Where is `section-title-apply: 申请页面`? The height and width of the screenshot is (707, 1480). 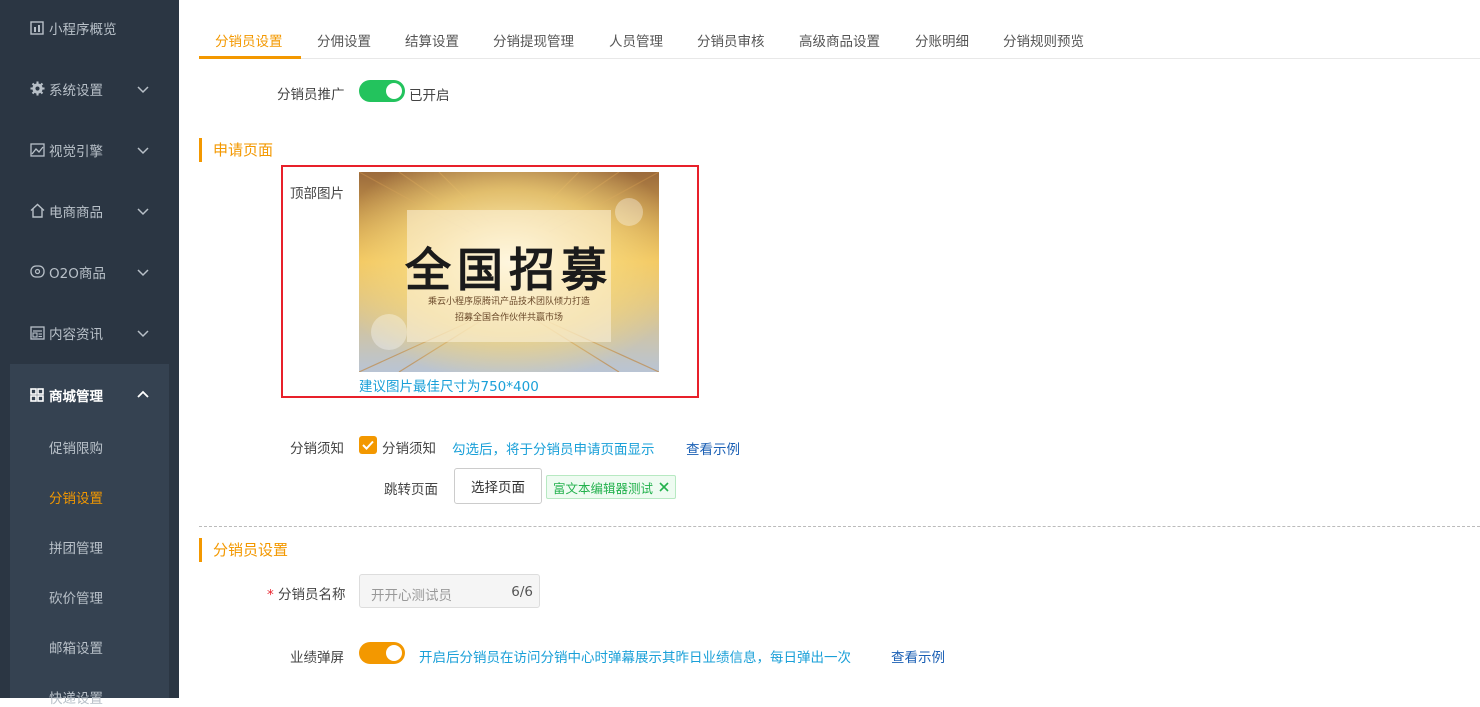 section-title-apply: 申请页面 is located at coordinates (236, 150).